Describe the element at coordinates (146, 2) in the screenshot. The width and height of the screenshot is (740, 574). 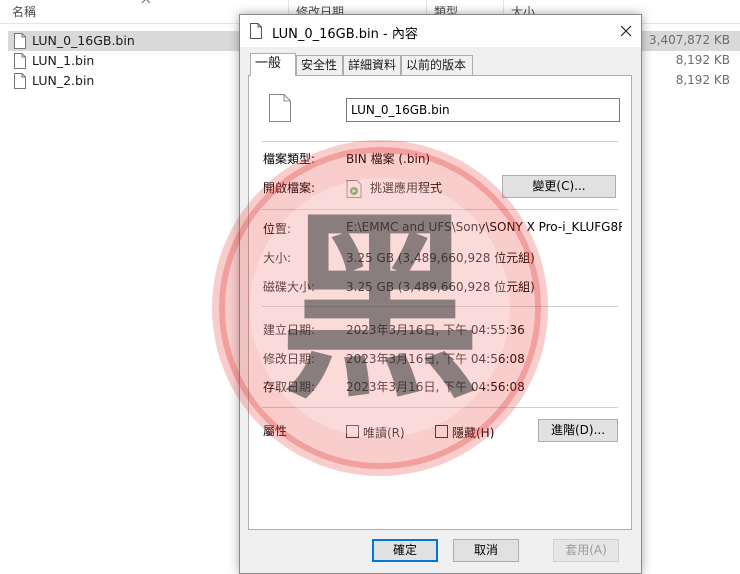
I see `sort-chevron-icon` at that location.